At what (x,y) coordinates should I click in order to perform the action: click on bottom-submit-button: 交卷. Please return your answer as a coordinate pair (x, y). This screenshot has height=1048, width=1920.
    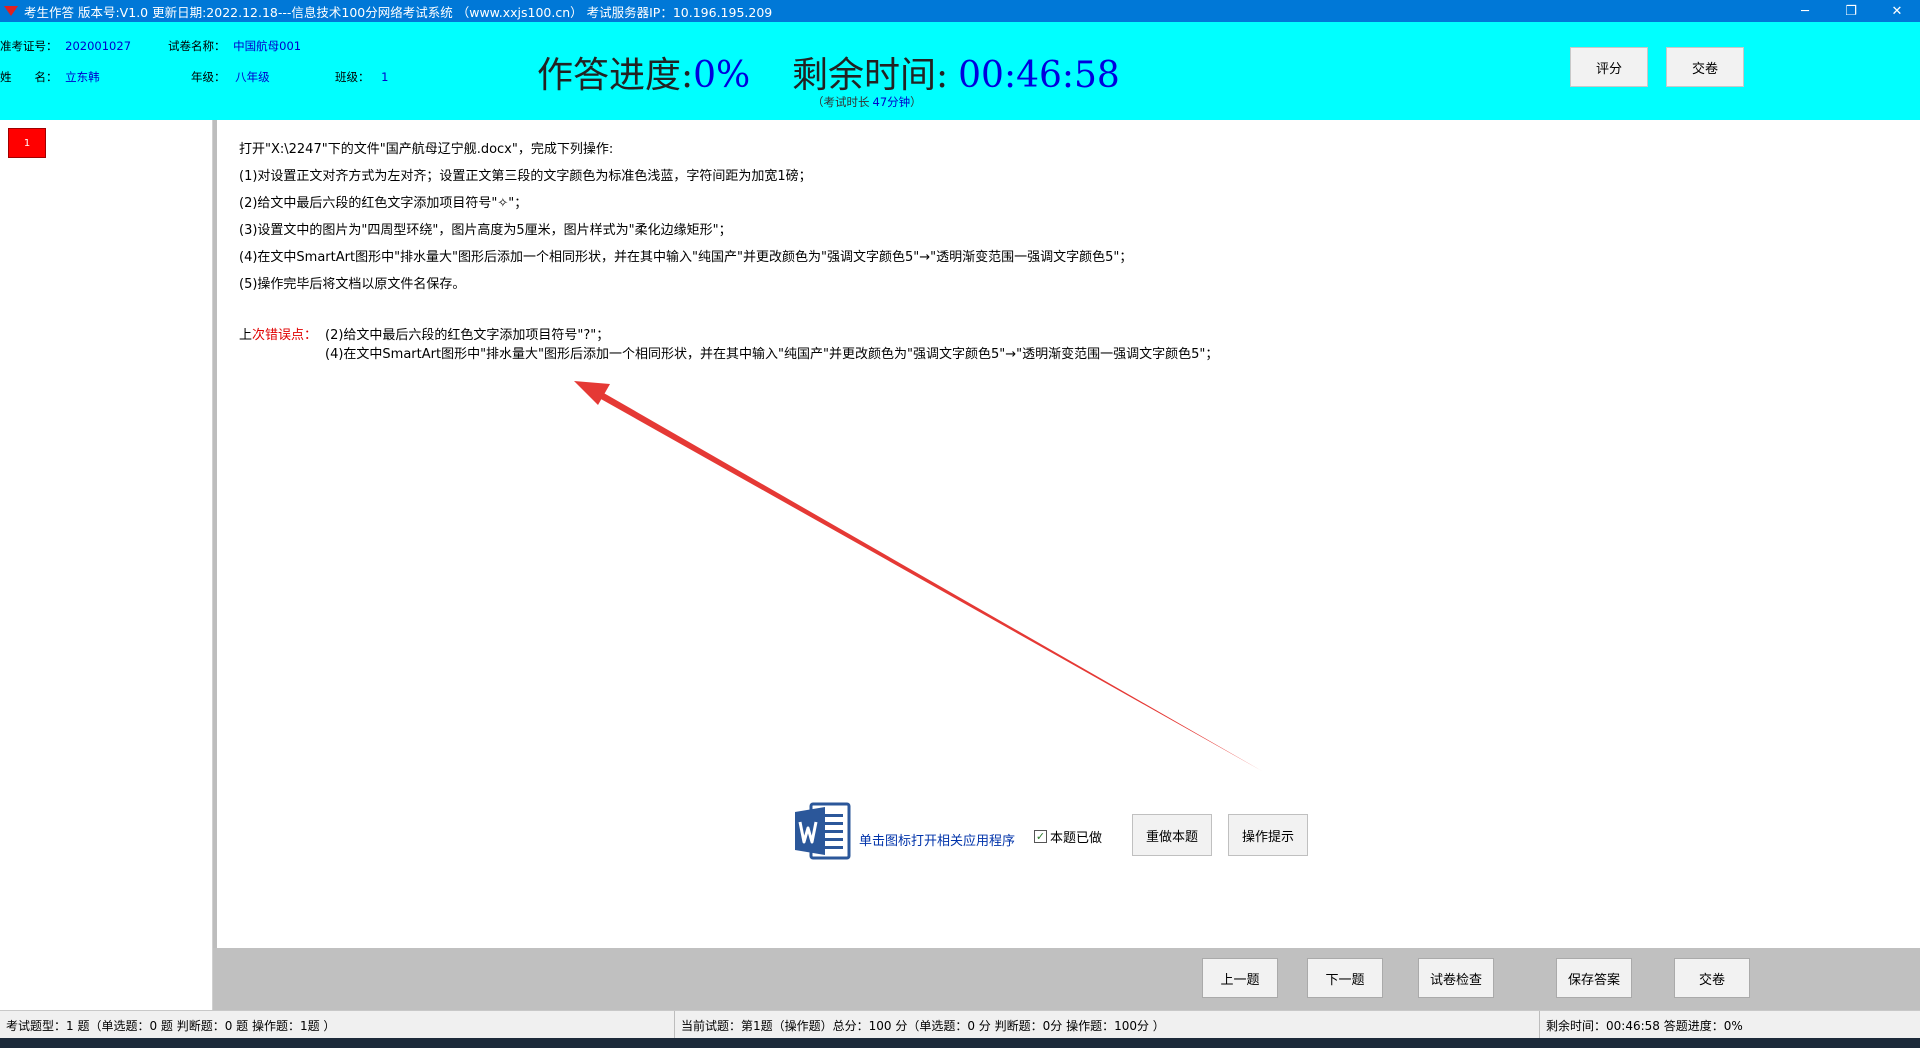
    Looking at the image, I should click on (1712, 978).